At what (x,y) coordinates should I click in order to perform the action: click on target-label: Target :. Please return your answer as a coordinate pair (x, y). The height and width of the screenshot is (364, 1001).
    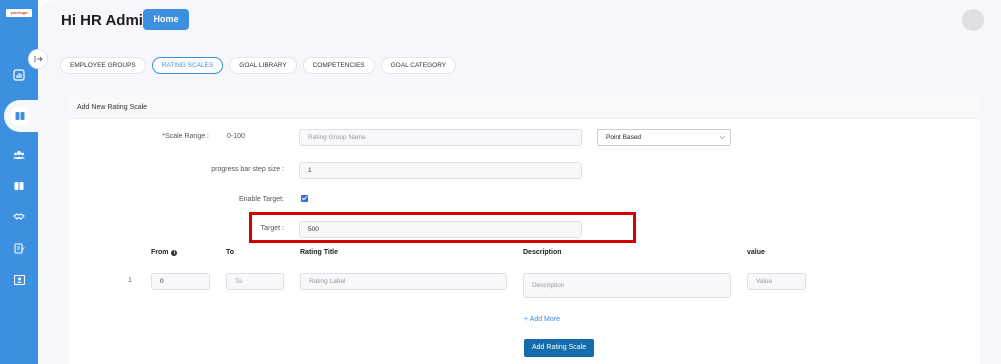
    Looking at the image, I should click on (272, 228).